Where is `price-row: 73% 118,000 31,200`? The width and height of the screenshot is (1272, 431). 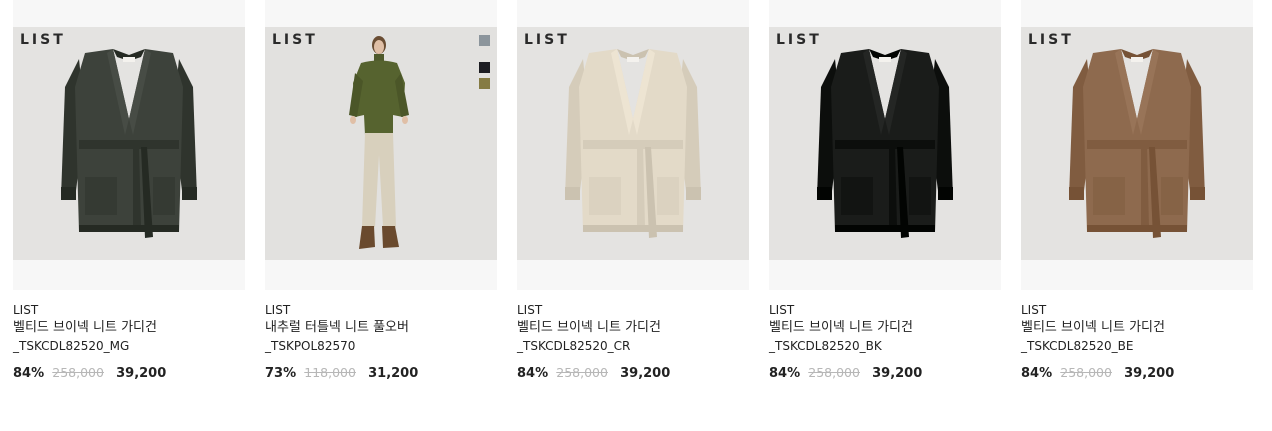
price-row: 73% 118,000 31,200 is located at coordinates (381, 373).